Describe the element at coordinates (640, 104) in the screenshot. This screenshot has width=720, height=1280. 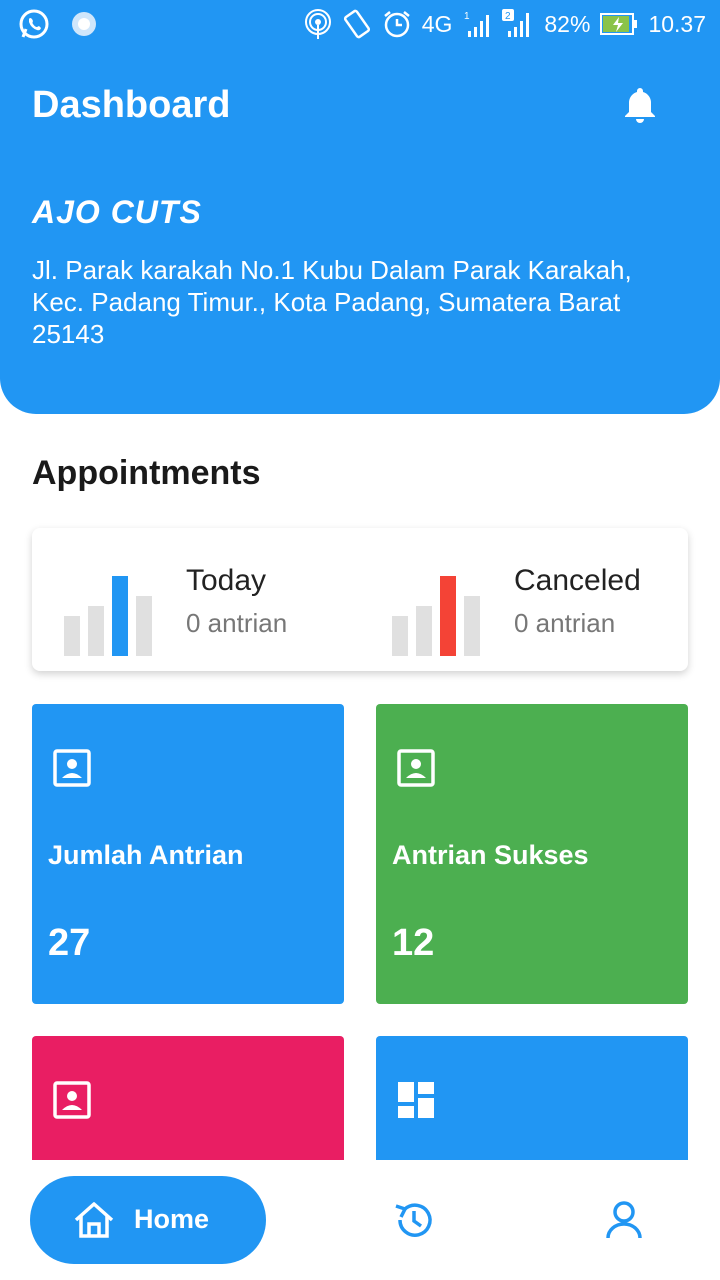
I see `notification-bell-icon` at that location.